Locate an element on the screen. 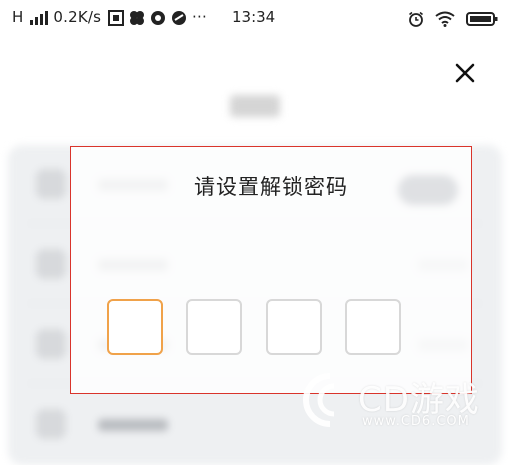  network-speed: 0.2K/s is located at coordinates (77, 17).